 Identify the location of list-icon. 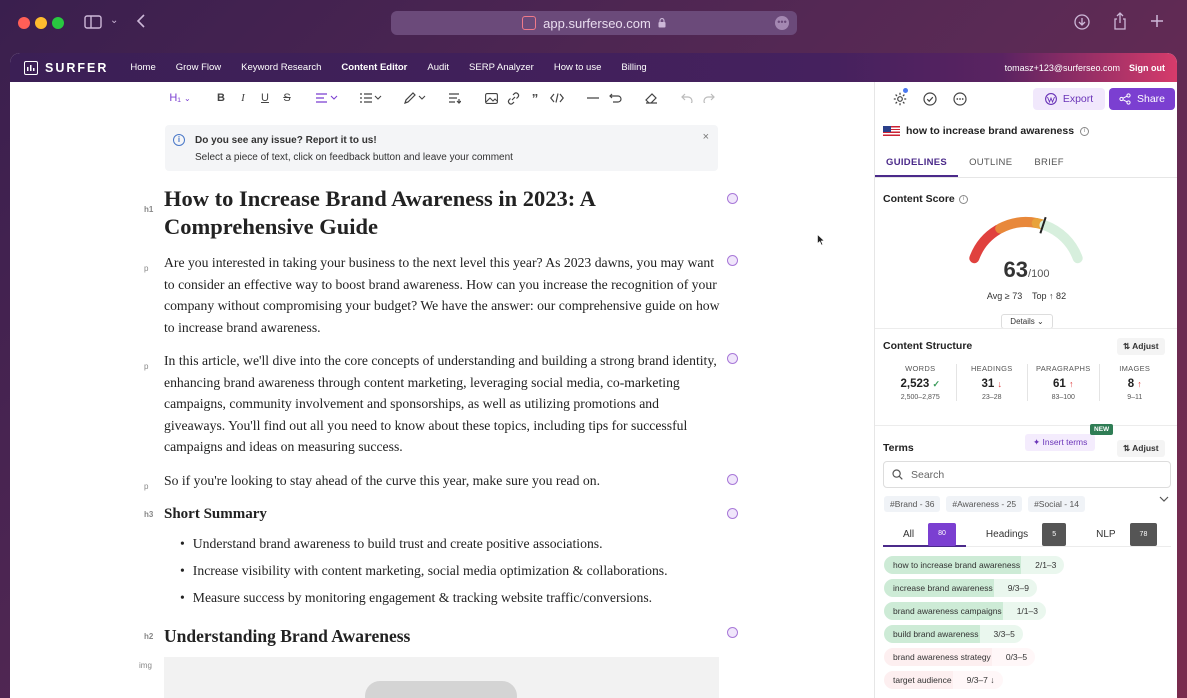
(371, 98).